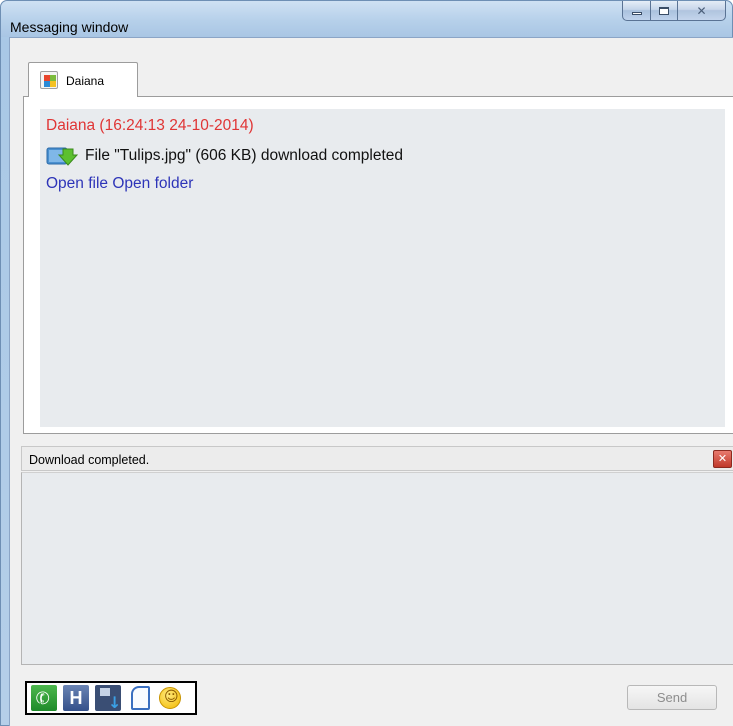 Image resolution: width=733 pixels, height=726 pixels. I want to click on close-icon: ✕, so click(701, 10).